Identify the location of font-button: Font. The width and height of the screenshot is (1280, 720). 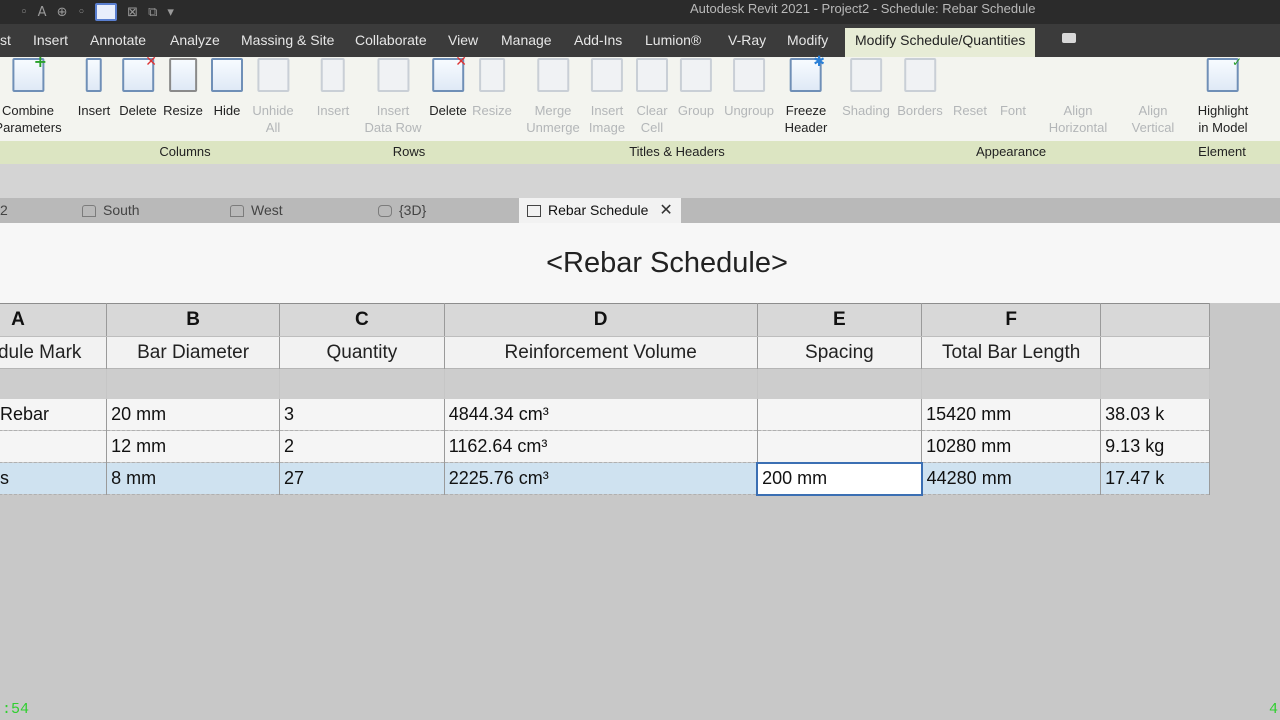
(1013, 88).